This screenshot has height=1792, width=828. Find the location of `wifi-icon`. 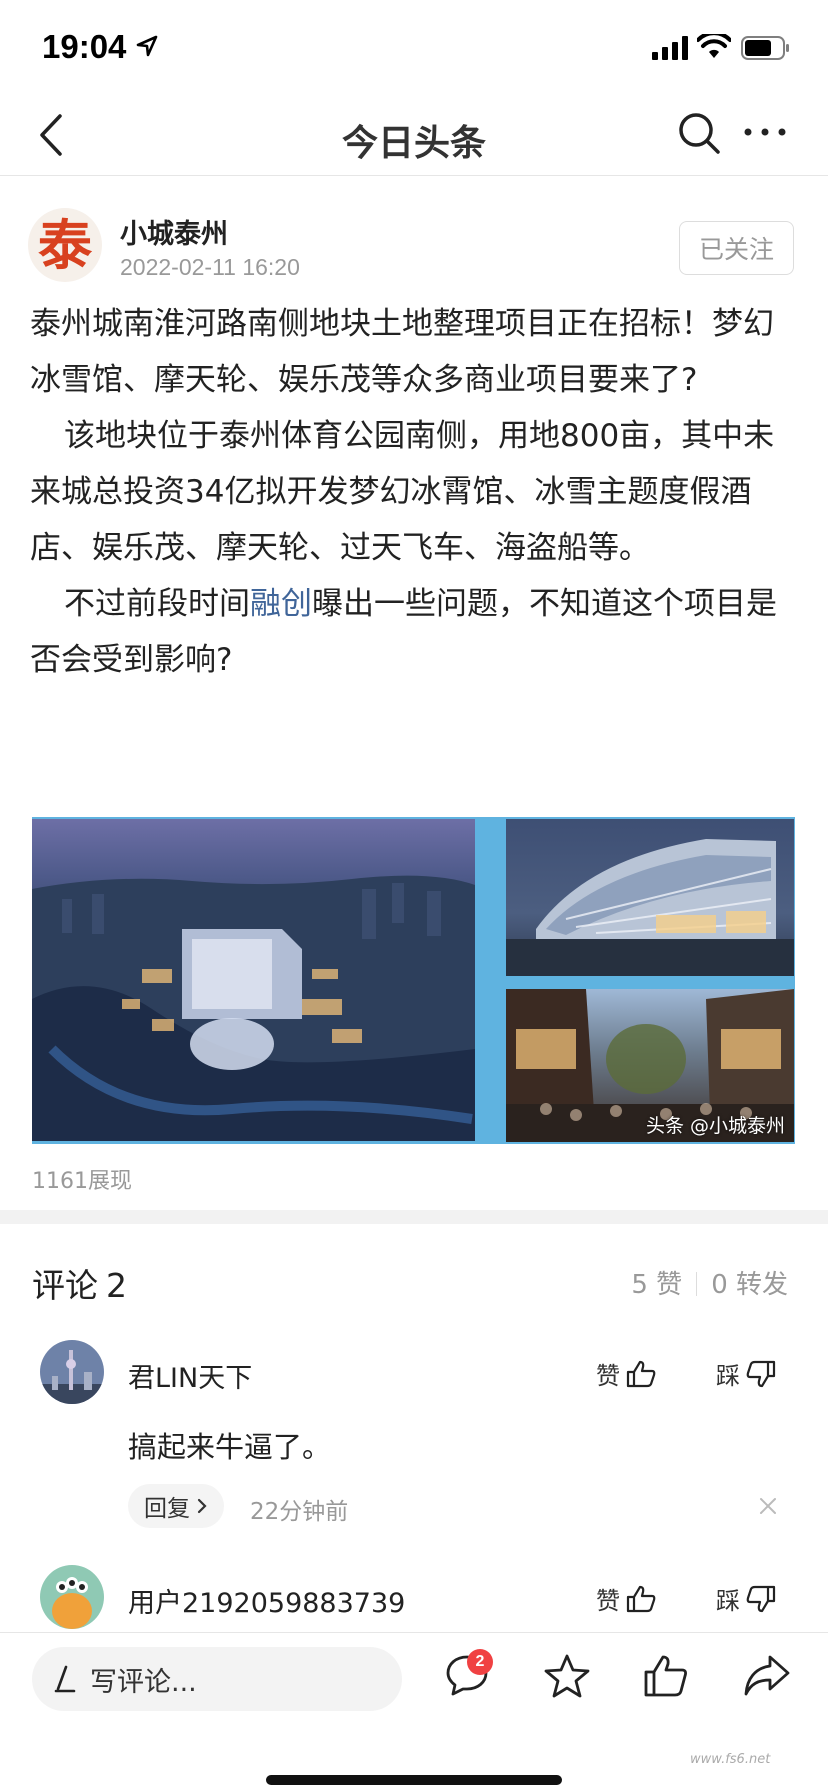

wifi-icon is located at coordinates (714, 46).